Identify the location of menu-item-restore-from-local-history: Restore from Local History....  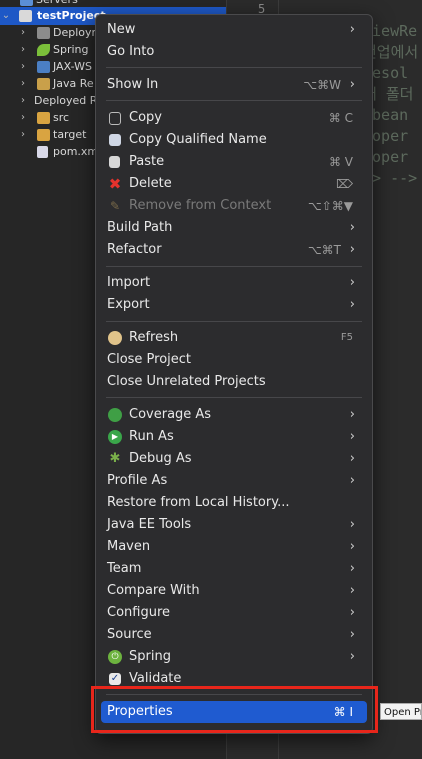
(234, 503).